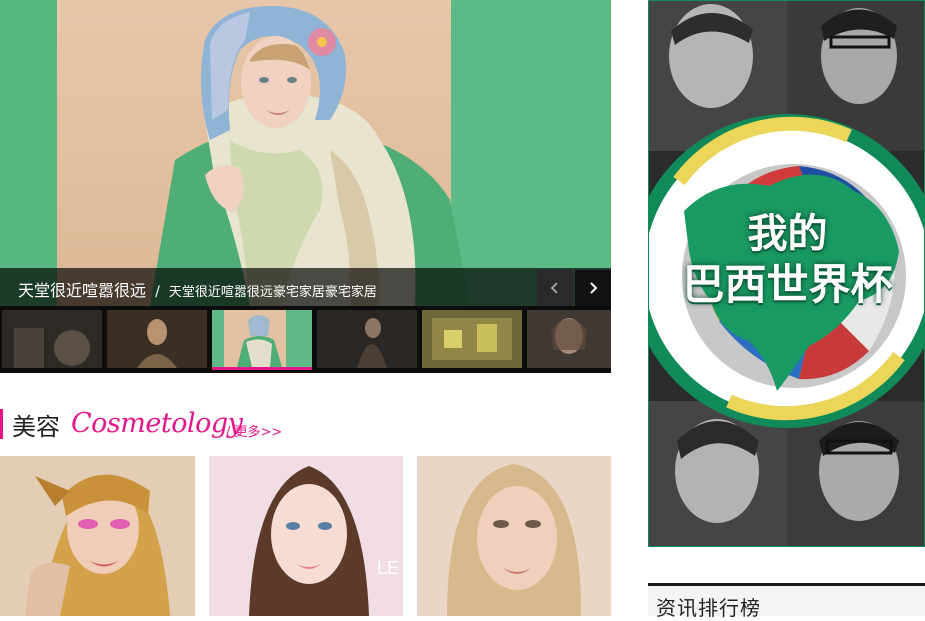 This screenshot has height=621, width=925. What do you see at coordinates (82, 290) in the screenshot?
I see `hero-caption-title: 天堂很近喧嚣很远` at bounding box center [82, 290].